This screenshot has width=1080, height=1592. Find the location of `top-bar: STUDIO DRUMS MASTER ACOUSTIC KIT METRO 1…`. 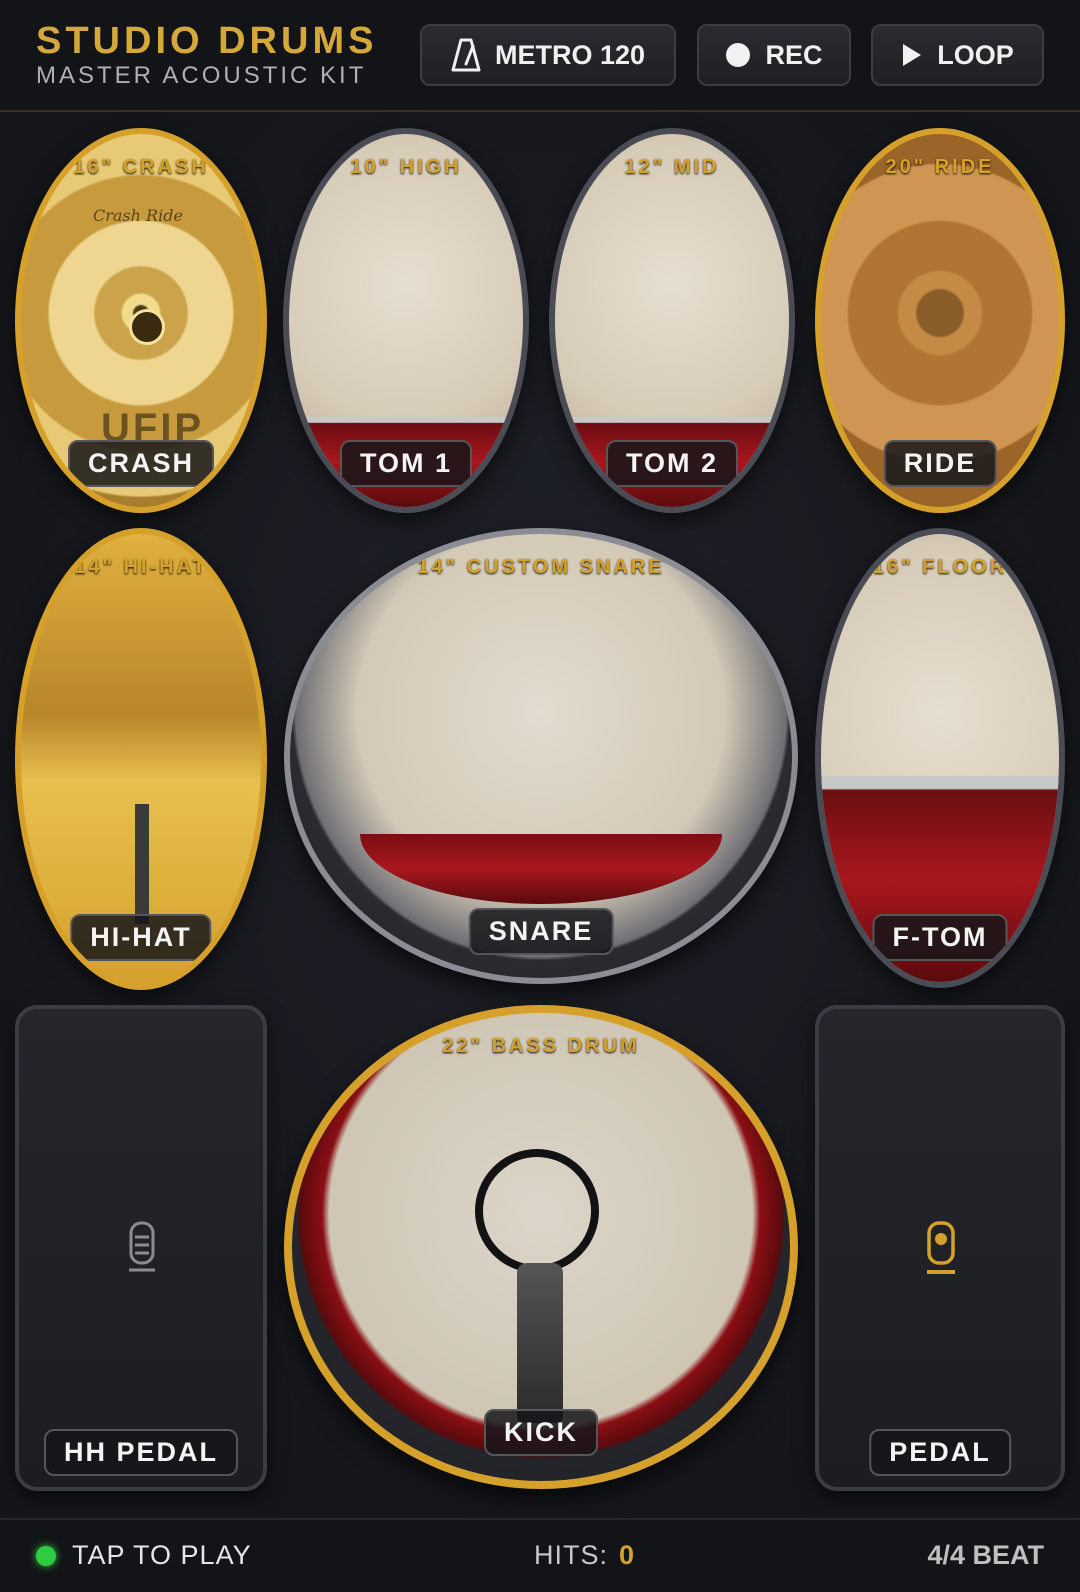

top-bar: STUDIO DRUMS MASTER ACOUSTIC KIT METRO 1… is located at coordinates (540, 56).